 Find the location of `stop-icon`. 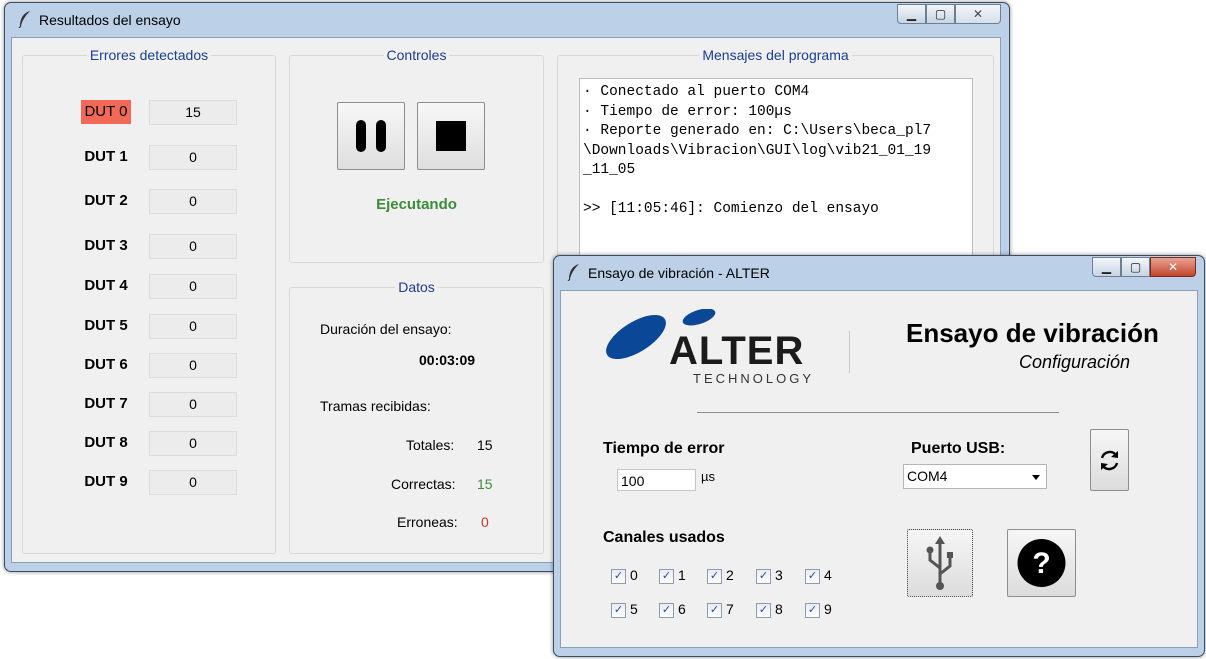

stop-icon is located at coordinates (451, 136).